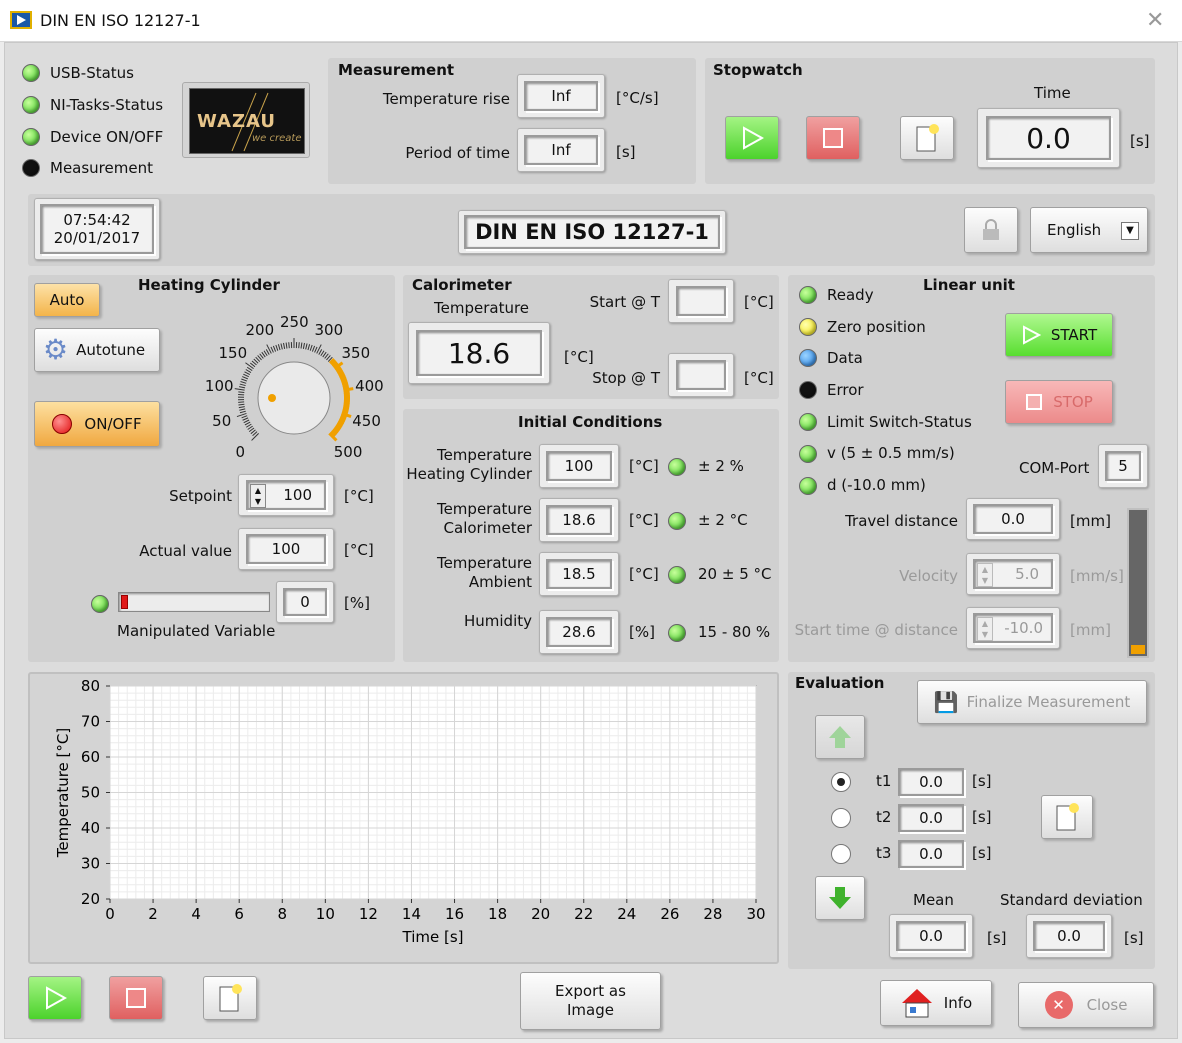  I want to click on std-value: 0.0, so click(1069, 936).